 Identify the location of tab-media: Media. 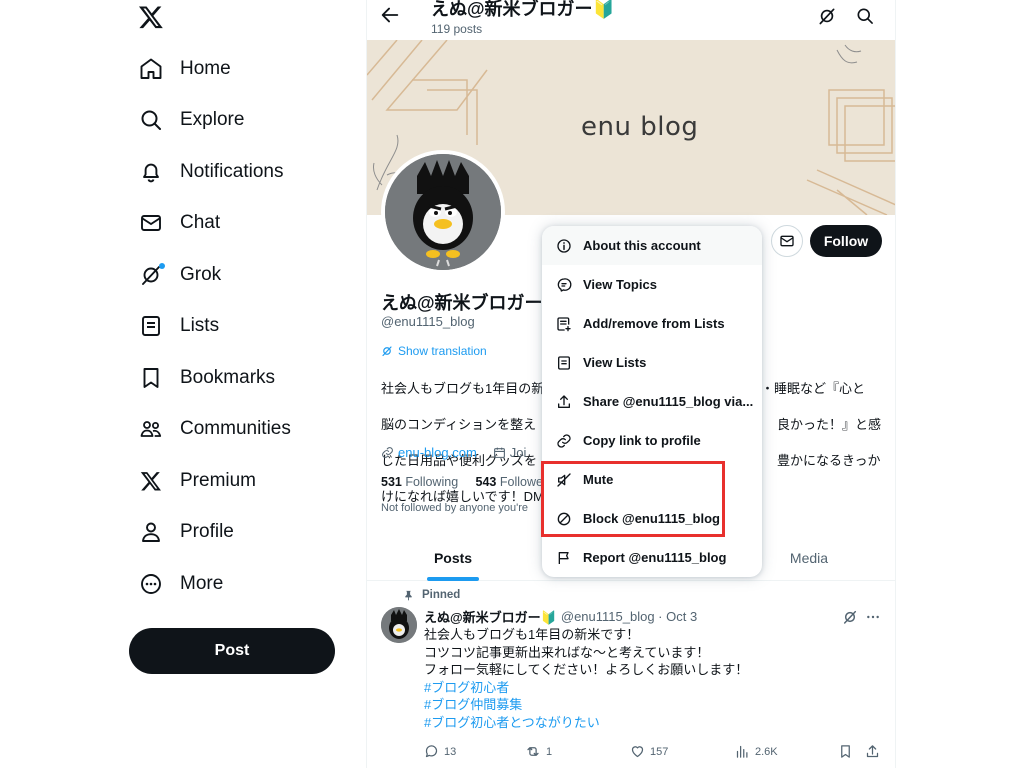
(809, 558).